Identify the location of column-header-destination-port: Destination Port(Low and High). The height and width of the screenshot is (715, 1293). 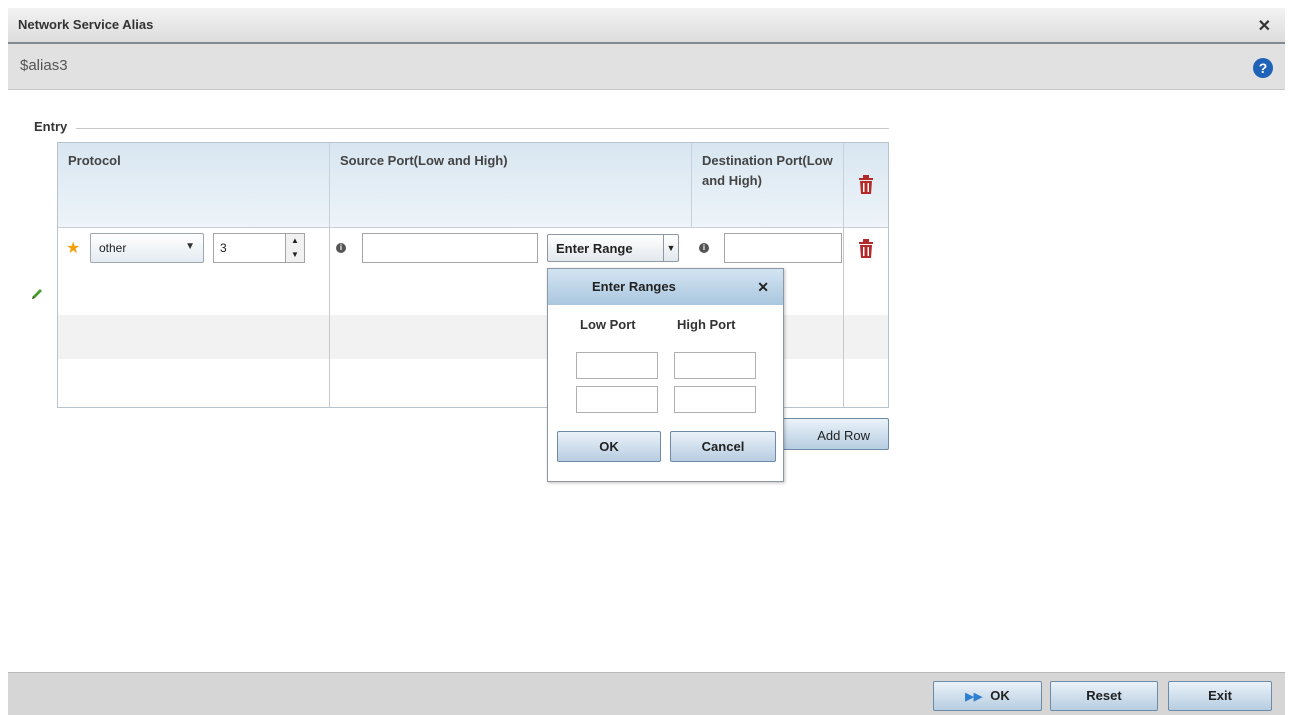
(768, 185).